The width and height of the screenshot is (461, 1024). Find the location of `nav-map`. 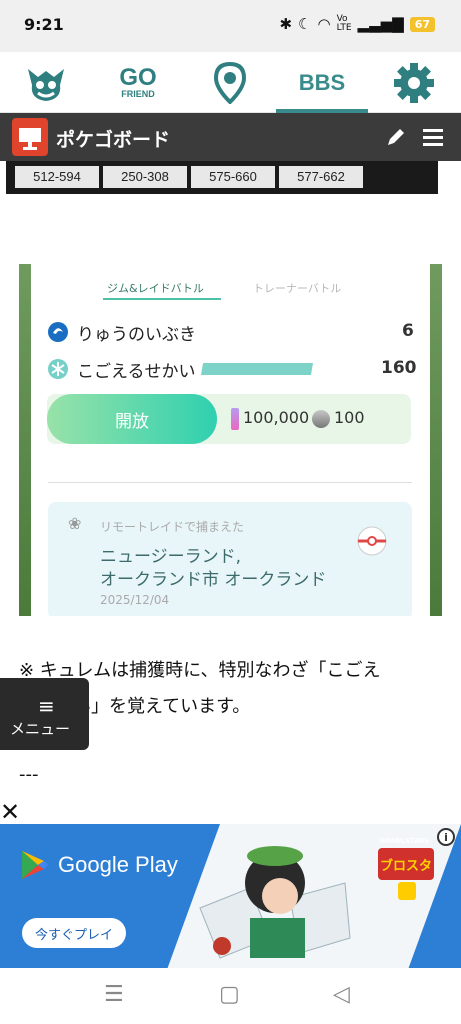

nav-map is located at coordinates (230, 82).